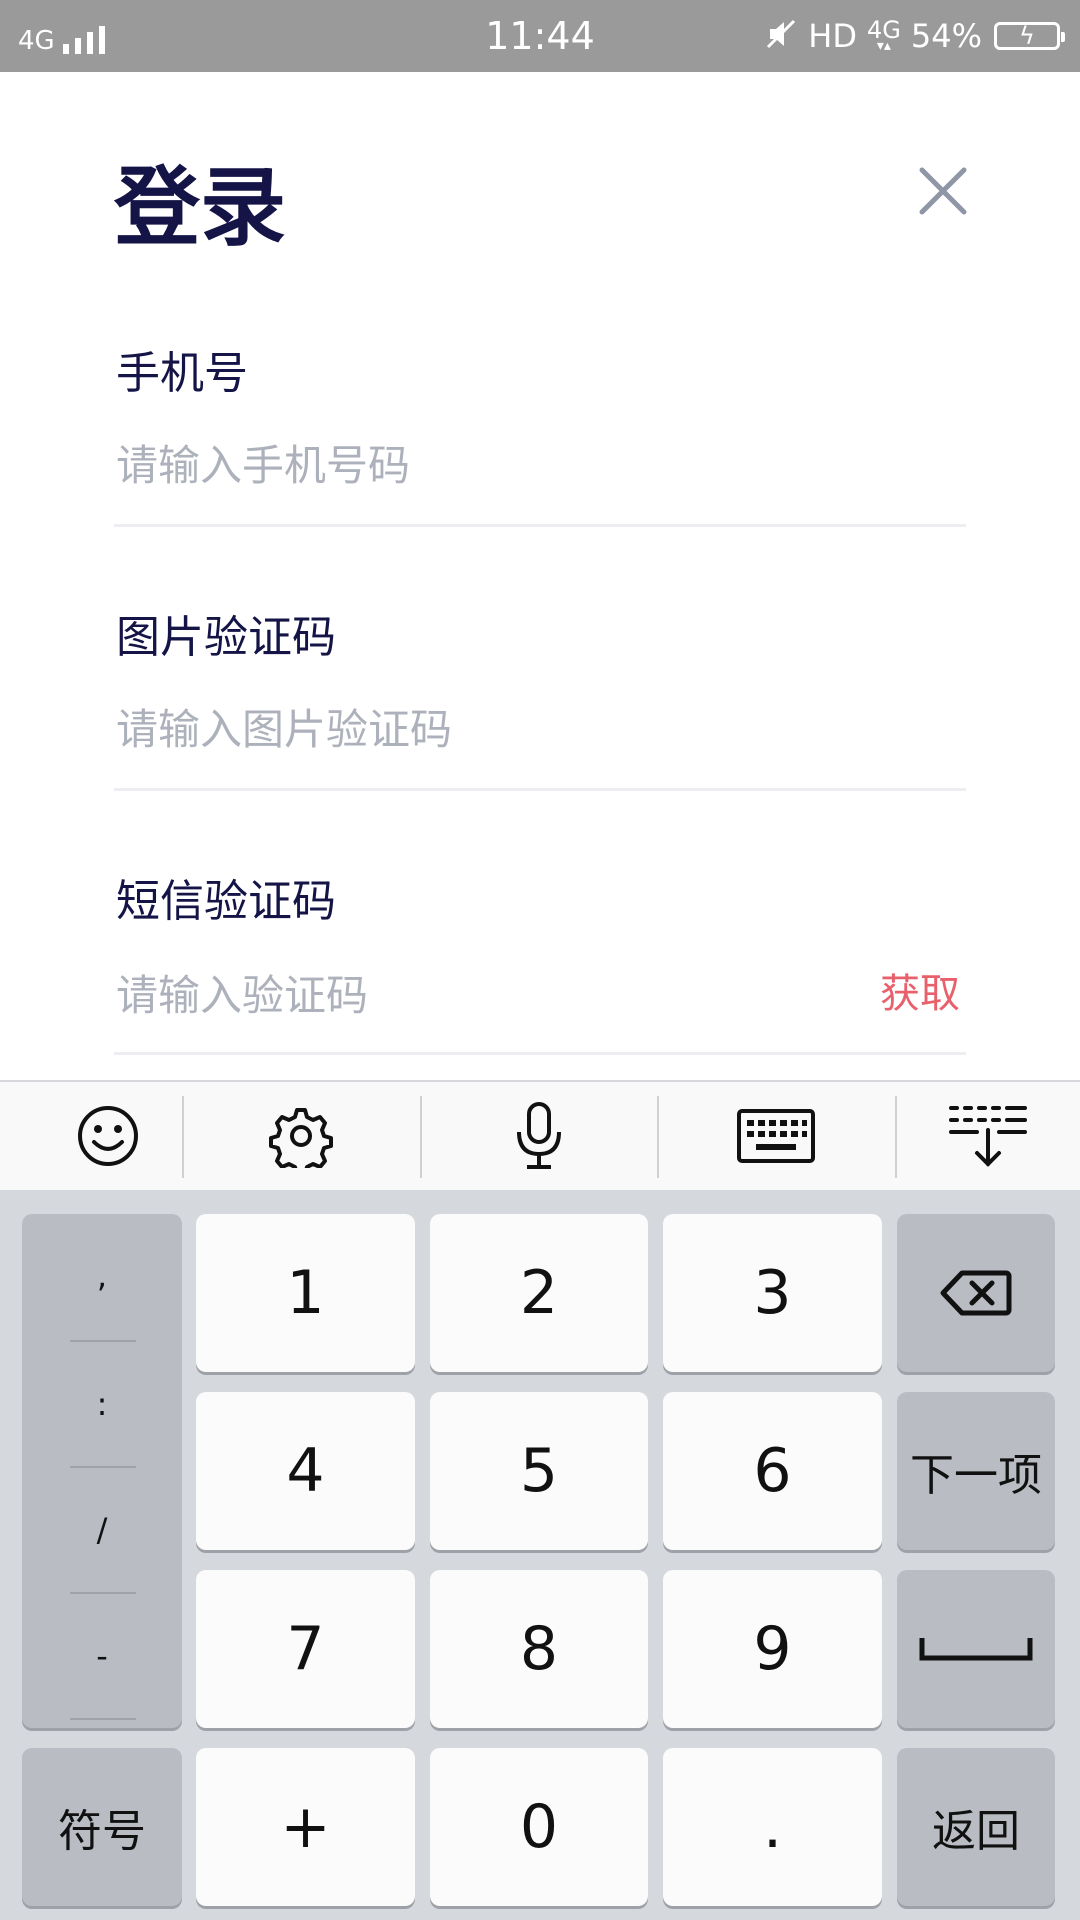 The image size is (1080, 1920). What do you see at coordinates (540, 1053) in the screenshot?
I see `sms-code-underline` at bounding box center [540, 1053].